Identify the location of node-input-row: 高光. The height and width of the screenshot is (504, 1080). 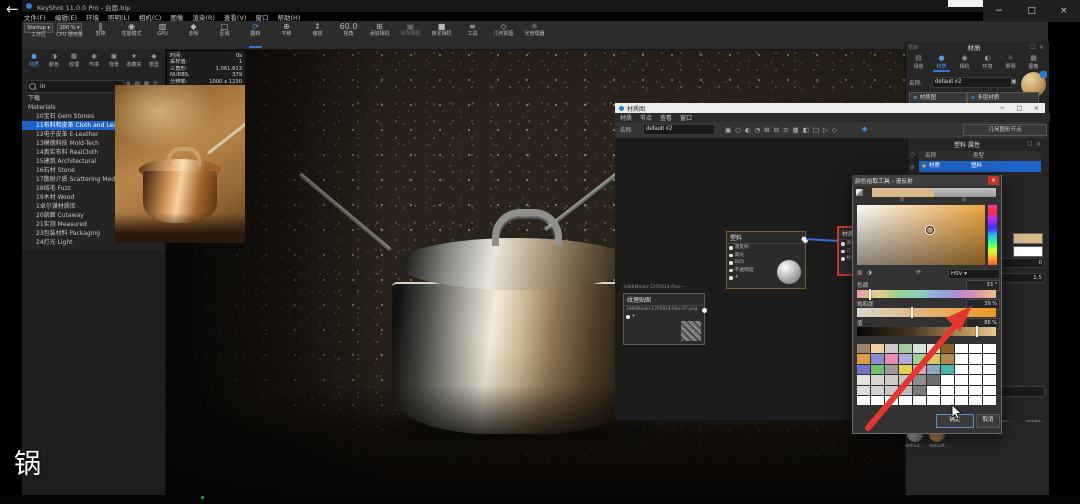
(766, 256).